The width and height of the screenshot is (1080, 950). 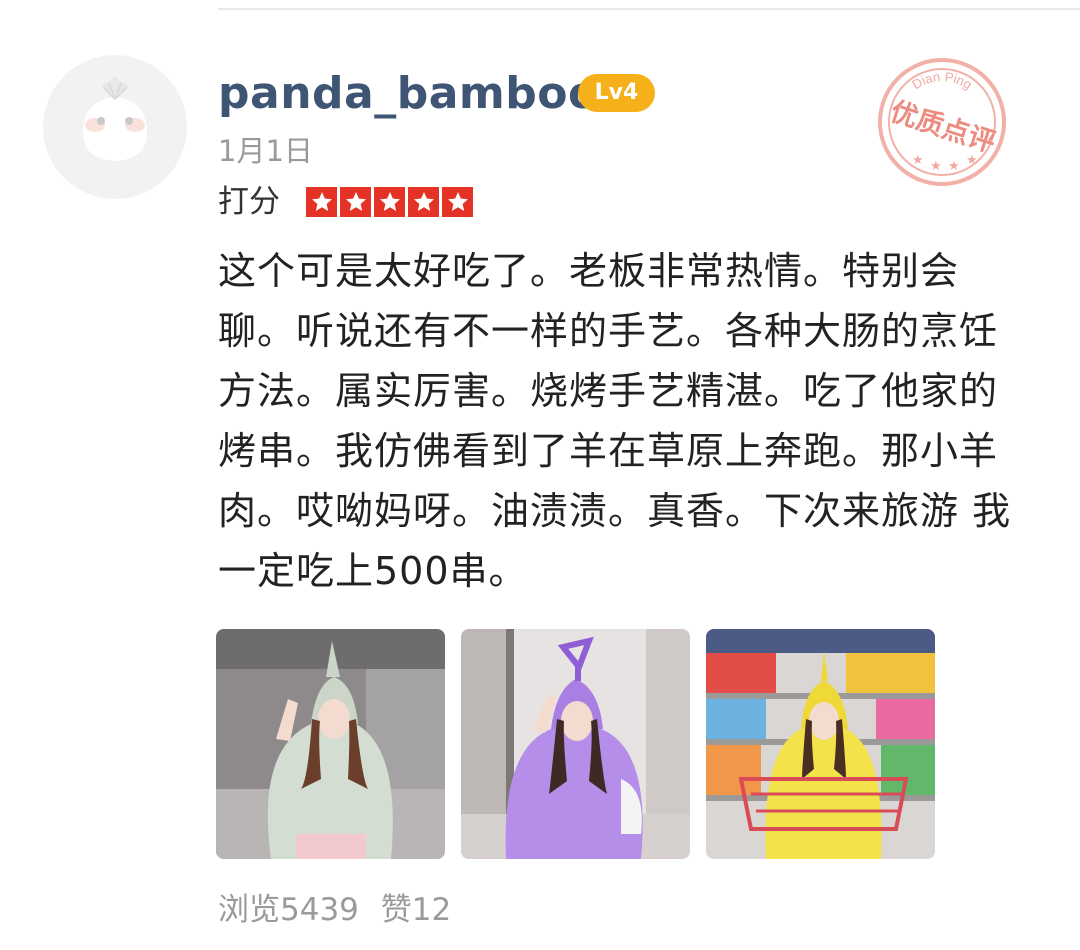 I want to click on user-avatar, so click(x=115, y=127).